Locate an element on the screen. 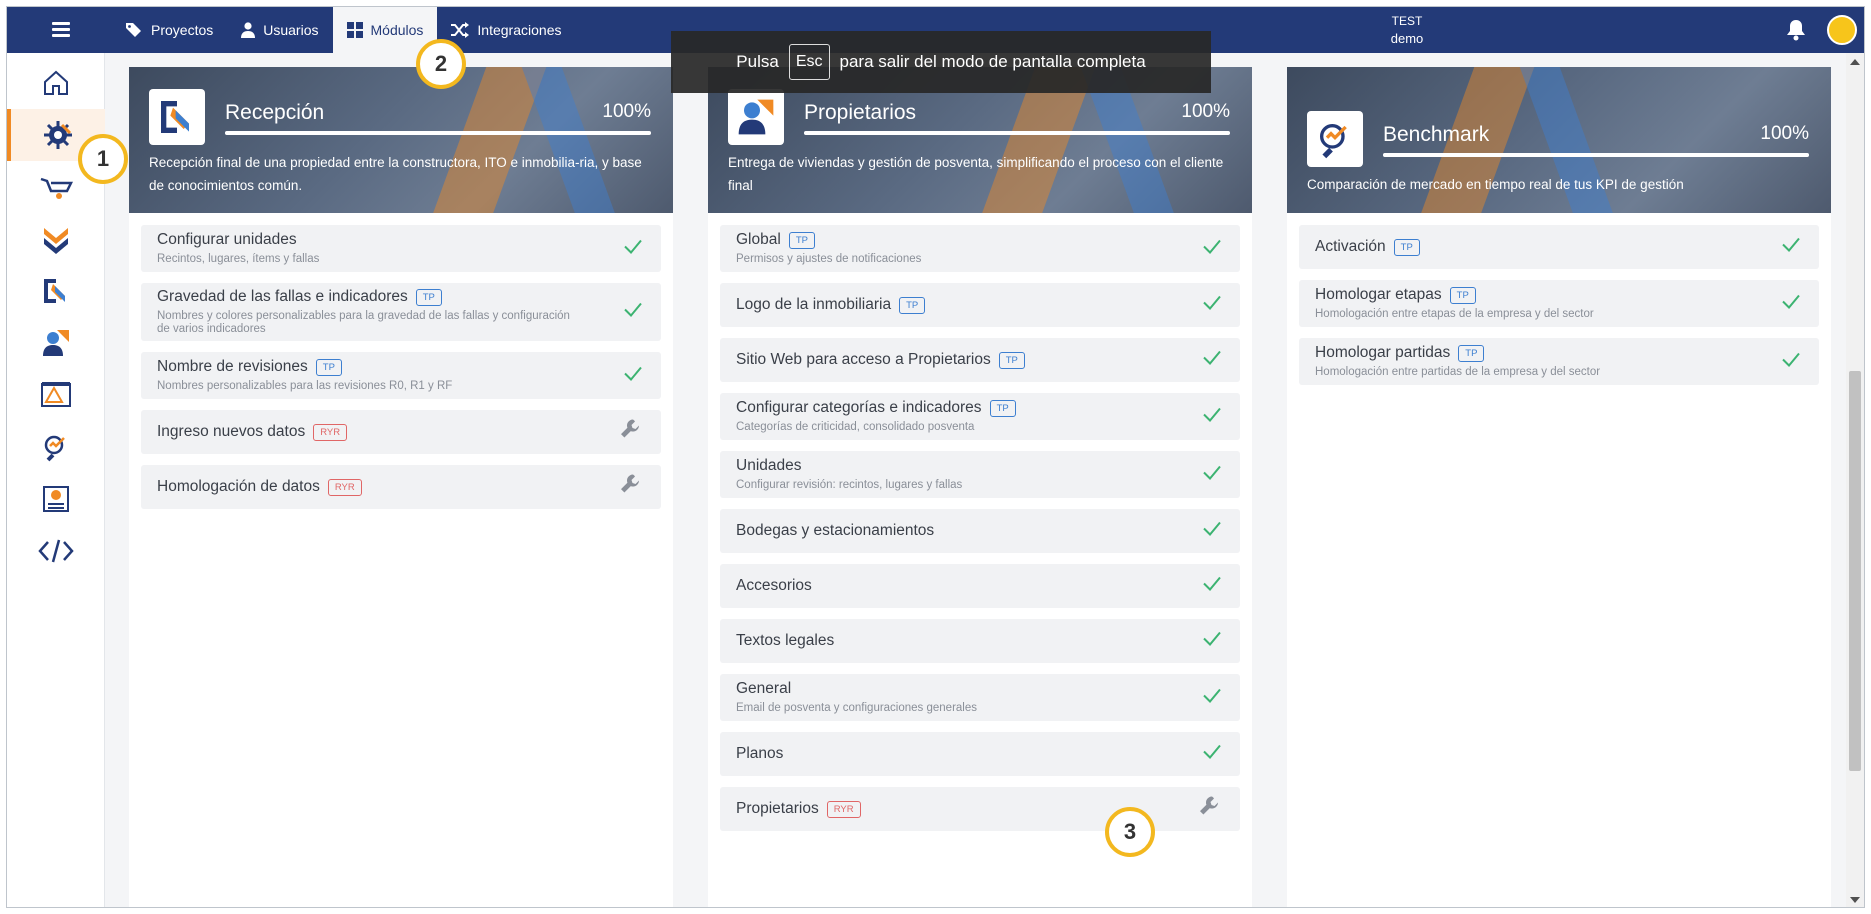 The height and width of the screenshot is (914, 1871). config-item-title-row: Homologación de datos RYR is located at coordinates (401, 487).